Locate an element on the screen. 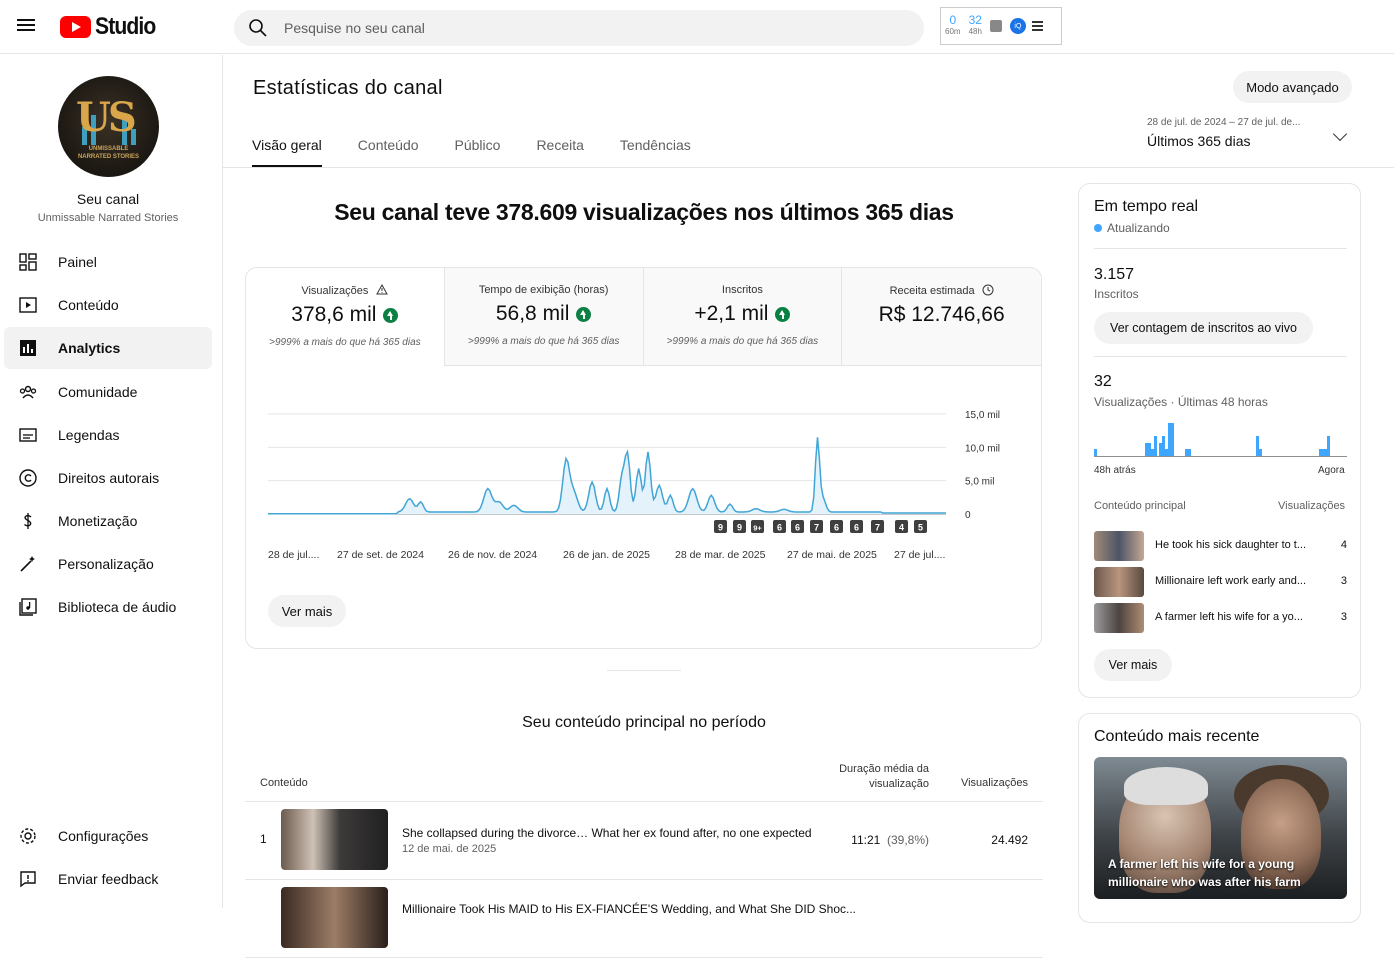  dollar-icon is located at coordinates (28, 521).